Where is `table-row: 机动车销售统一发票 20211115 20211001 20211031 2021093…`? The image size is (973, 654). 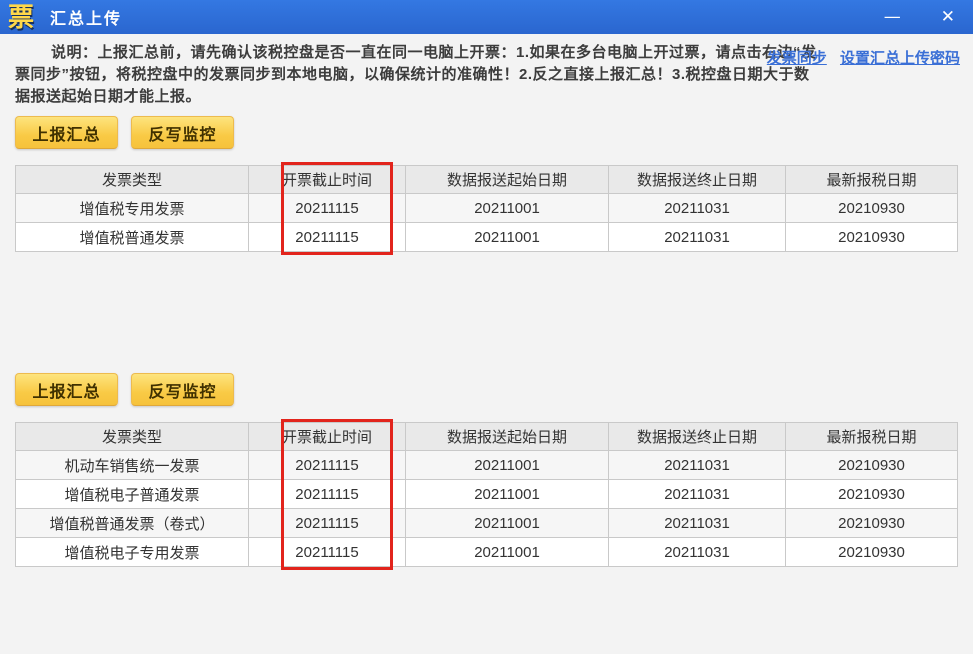 table-row: 机动车销售统一发票 20211115 20211001 20211031 2021093… is located at coordinates (486, 465).